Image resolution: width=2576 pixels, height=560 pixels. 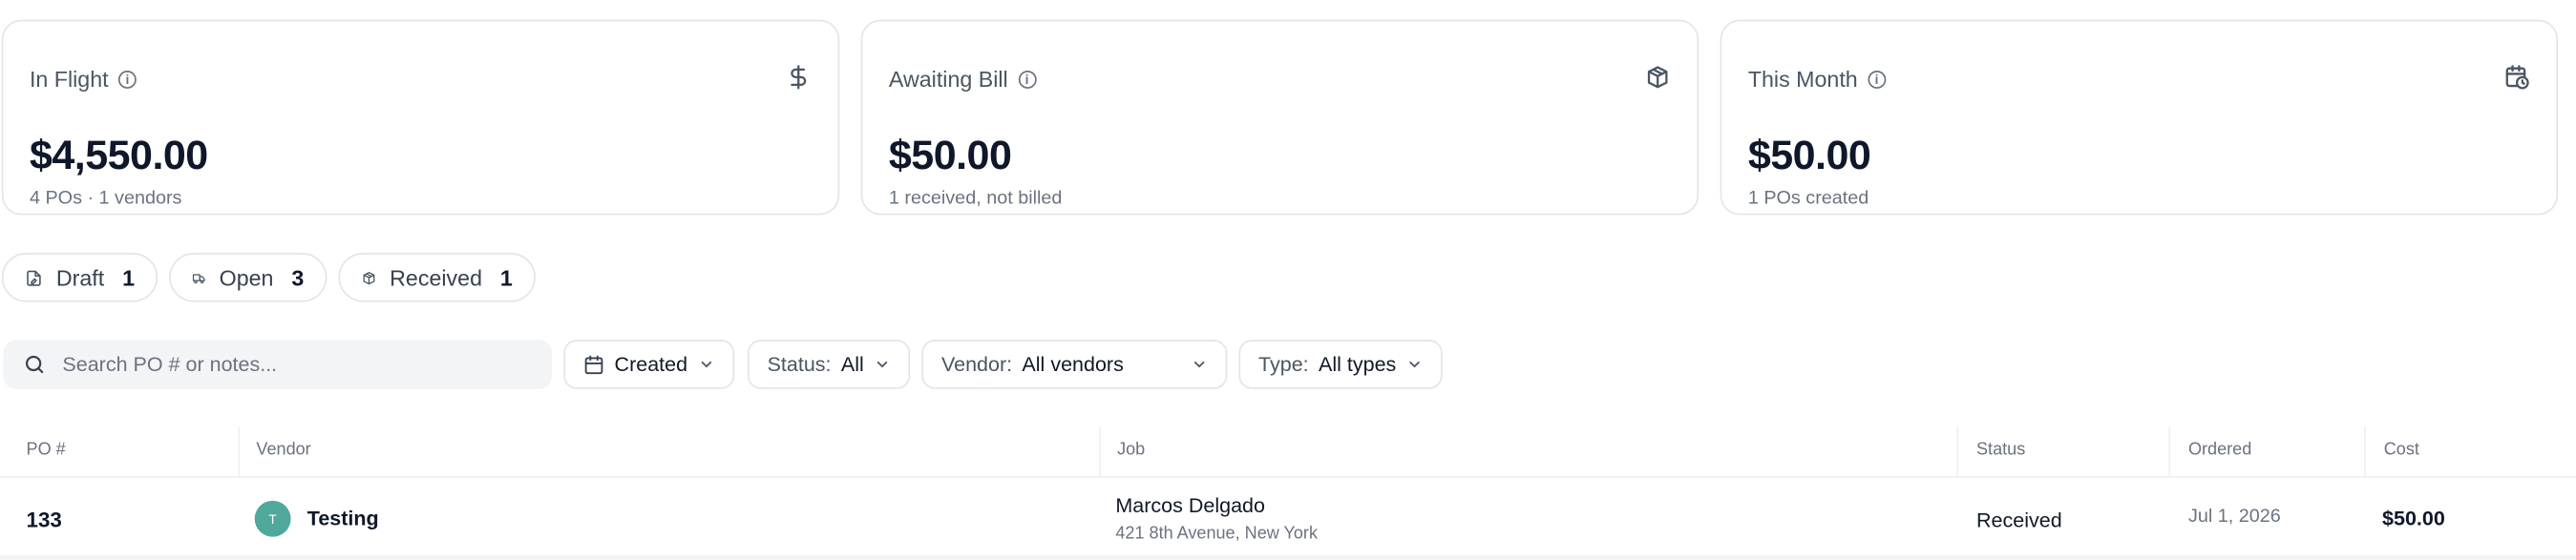 I want to click on status-tab-open: Open 3, so click(x=248, y=277).